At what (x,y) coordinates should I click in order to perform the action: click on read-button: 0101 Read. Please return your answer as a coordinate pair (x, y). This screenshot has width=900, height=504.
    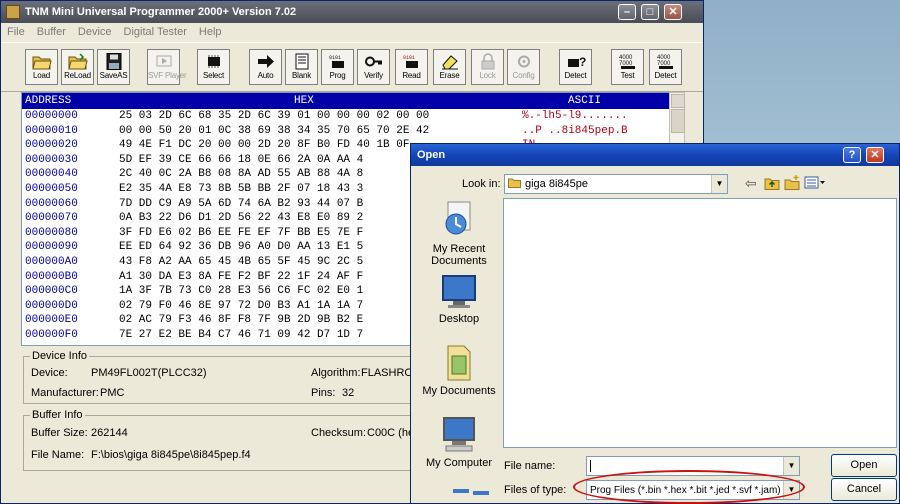
    Looking at the image, I should click on (411, 67).